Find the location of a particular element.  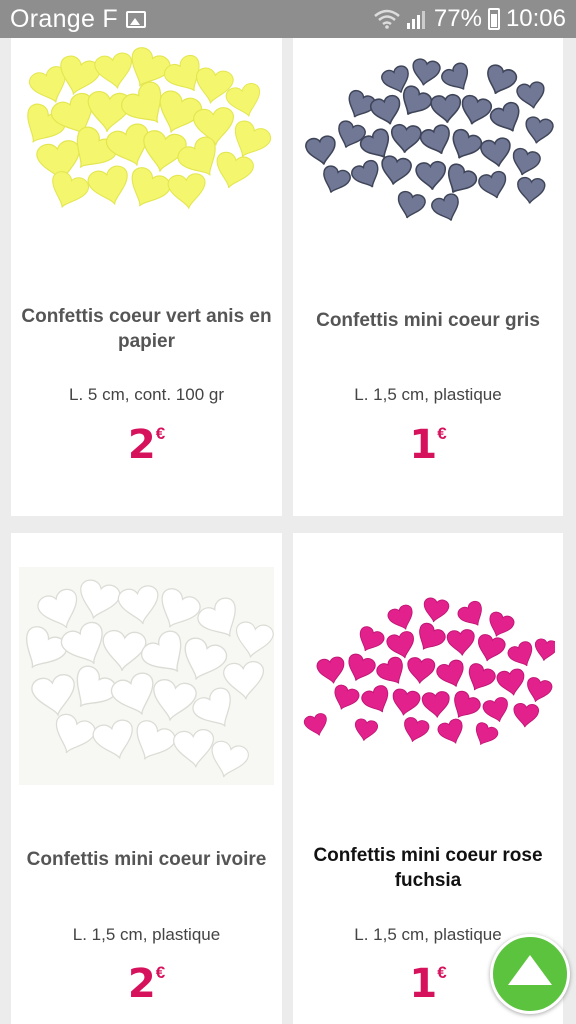

carrier-name: Orange F is located at coordinates (64, 18).